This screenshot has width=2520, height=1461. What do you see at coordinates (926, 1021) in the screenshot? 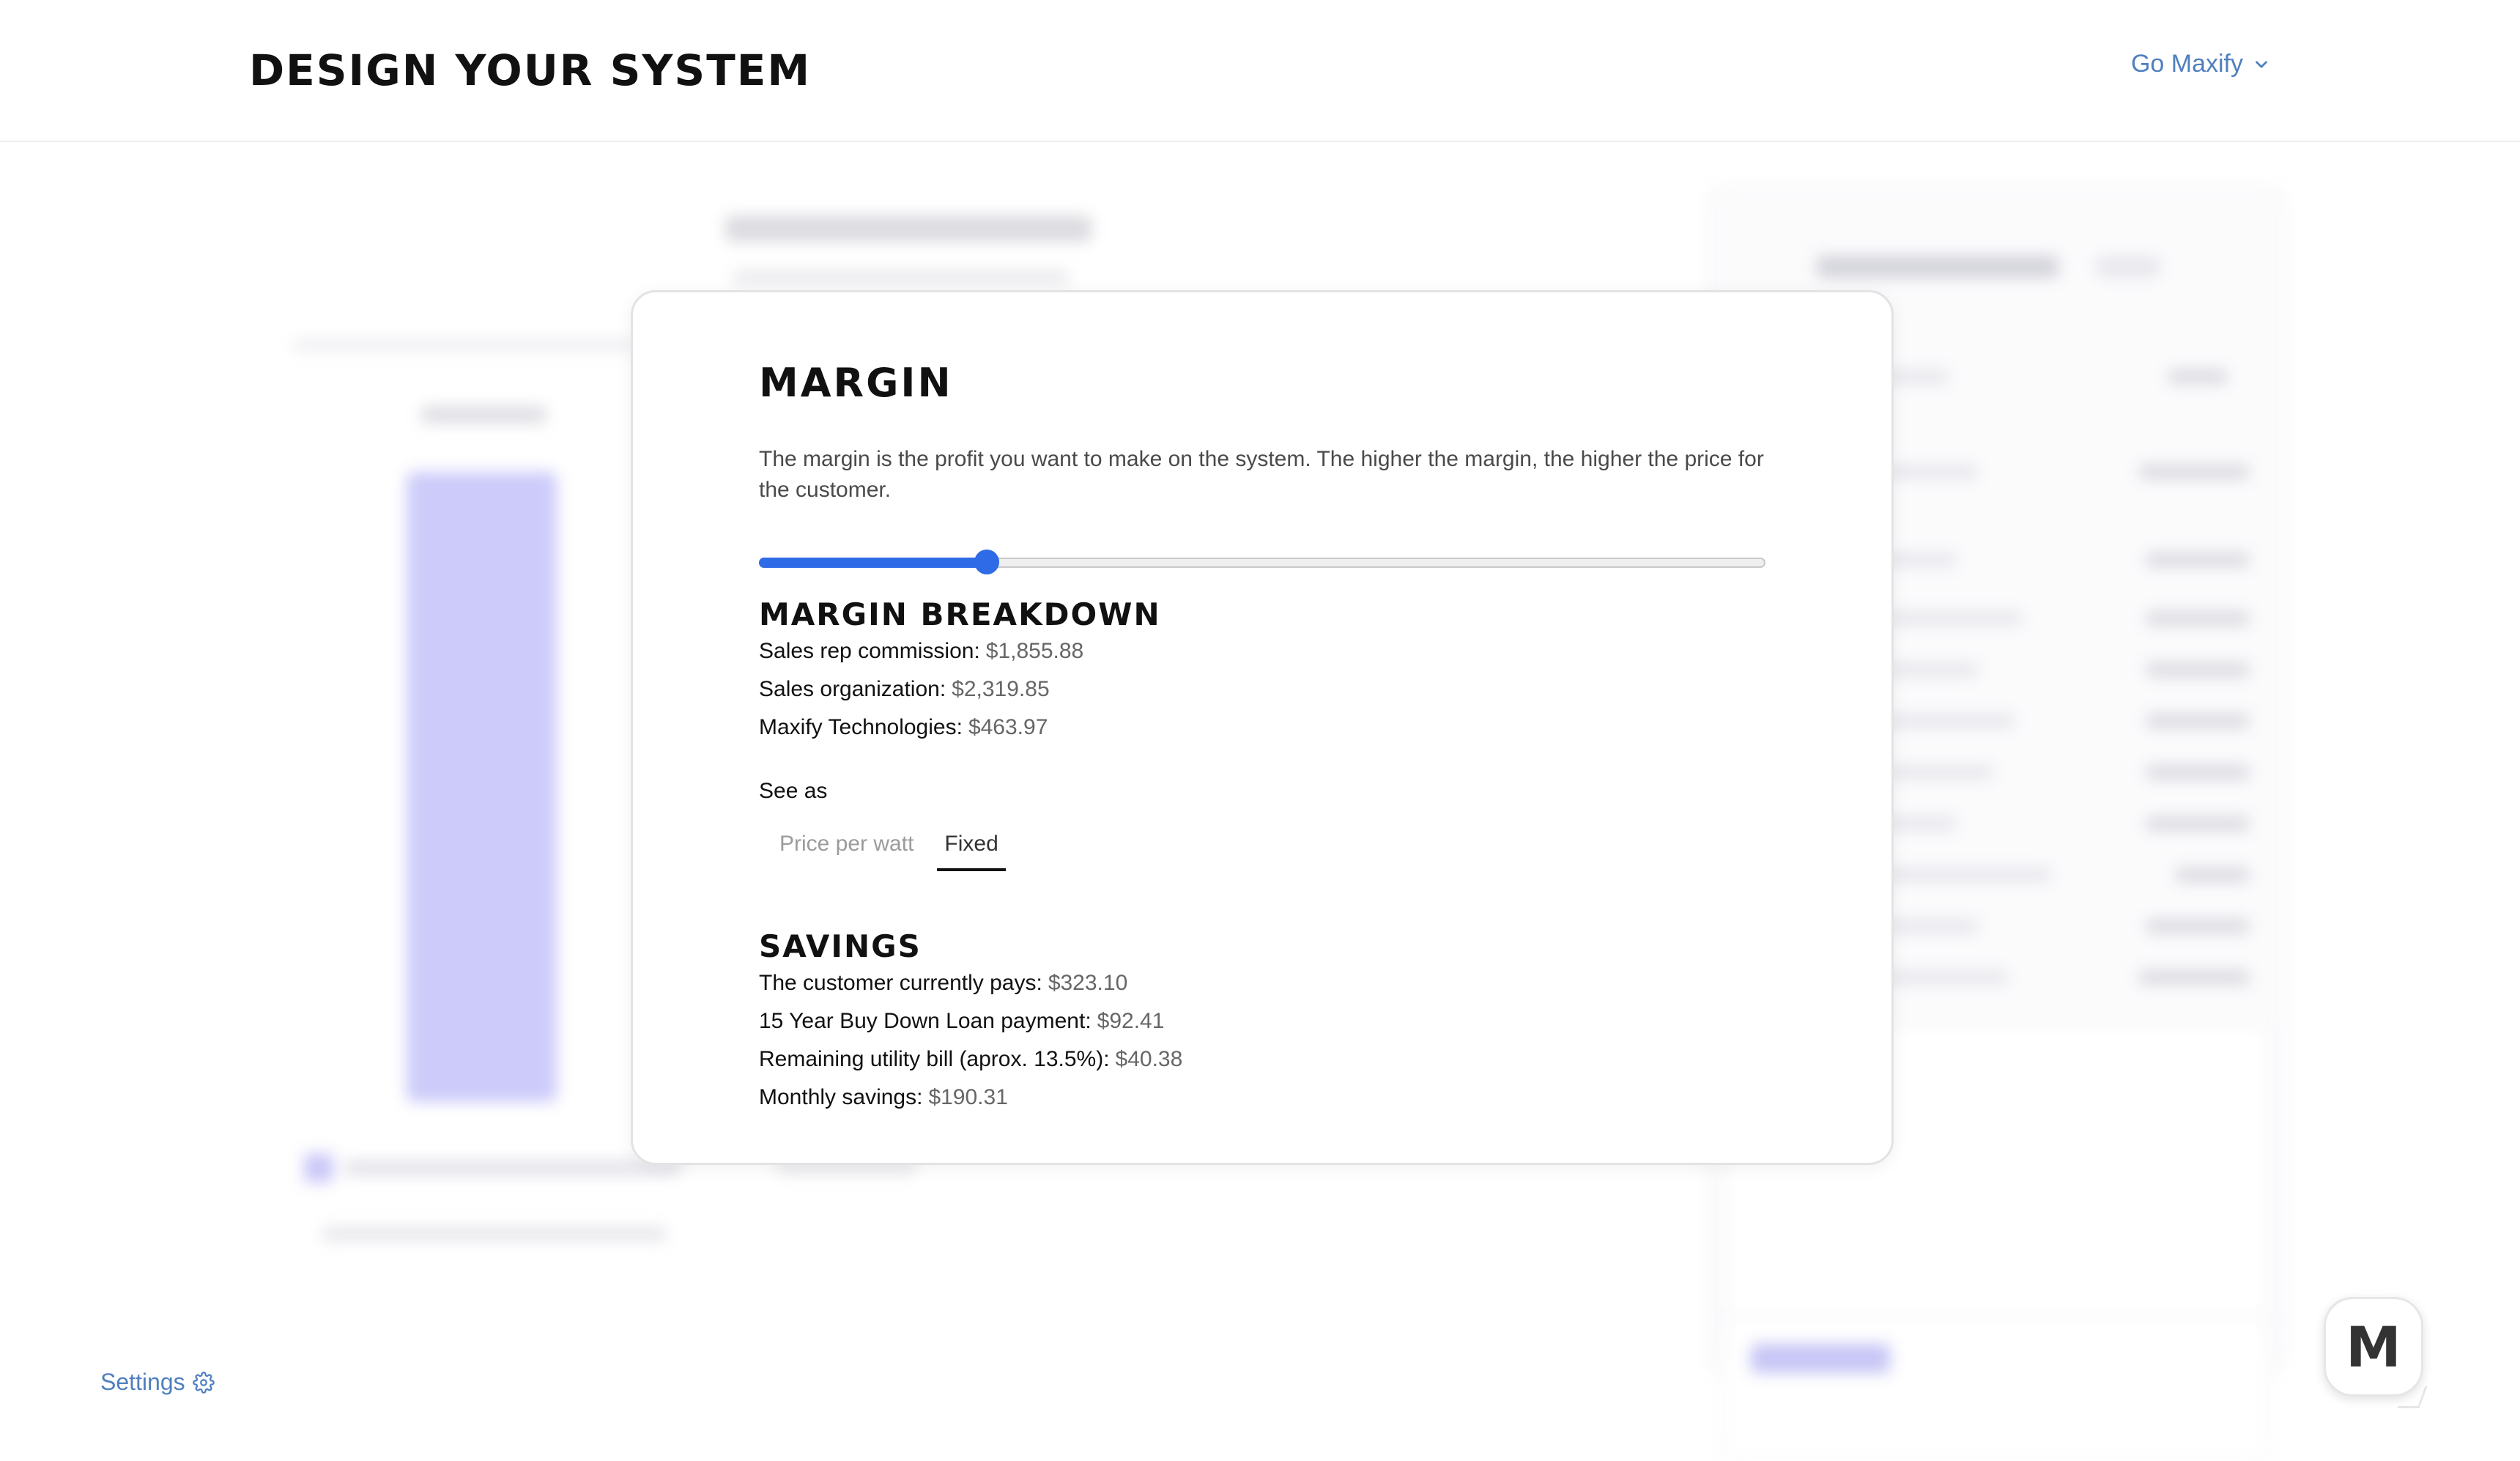
I see `savings-label: 15 Year Buy Down Loan payment:` at bounding box center [926, 1021].